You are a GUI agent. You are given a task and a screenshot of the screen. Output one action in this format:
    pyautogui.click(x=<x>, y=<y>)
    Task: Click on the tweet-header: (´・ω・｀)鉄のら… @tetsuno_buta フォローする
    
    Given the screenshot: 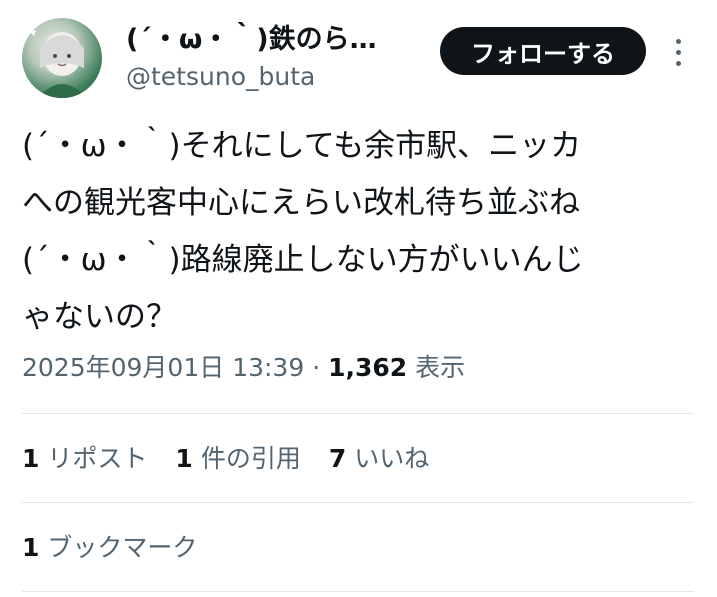 What is the action you would take?
    pyautogui.click(x=358, y=59)
    